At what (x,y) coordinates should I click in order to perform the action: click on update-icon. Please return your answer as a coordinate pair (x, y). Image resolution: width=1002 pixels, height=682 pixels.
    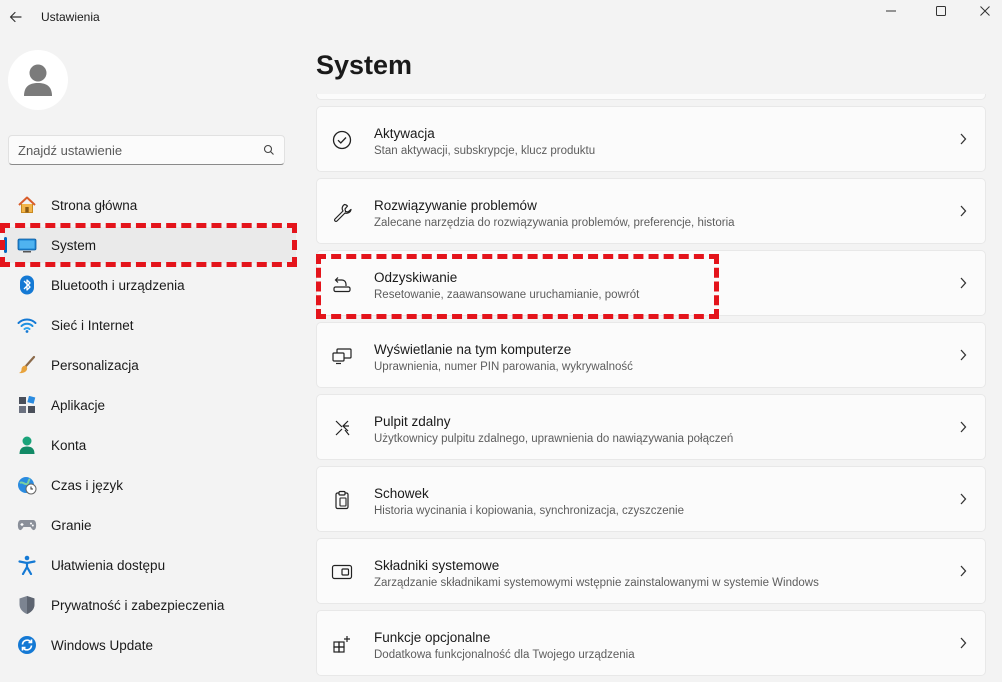
    Looking at the image, I should click on (27, 645).